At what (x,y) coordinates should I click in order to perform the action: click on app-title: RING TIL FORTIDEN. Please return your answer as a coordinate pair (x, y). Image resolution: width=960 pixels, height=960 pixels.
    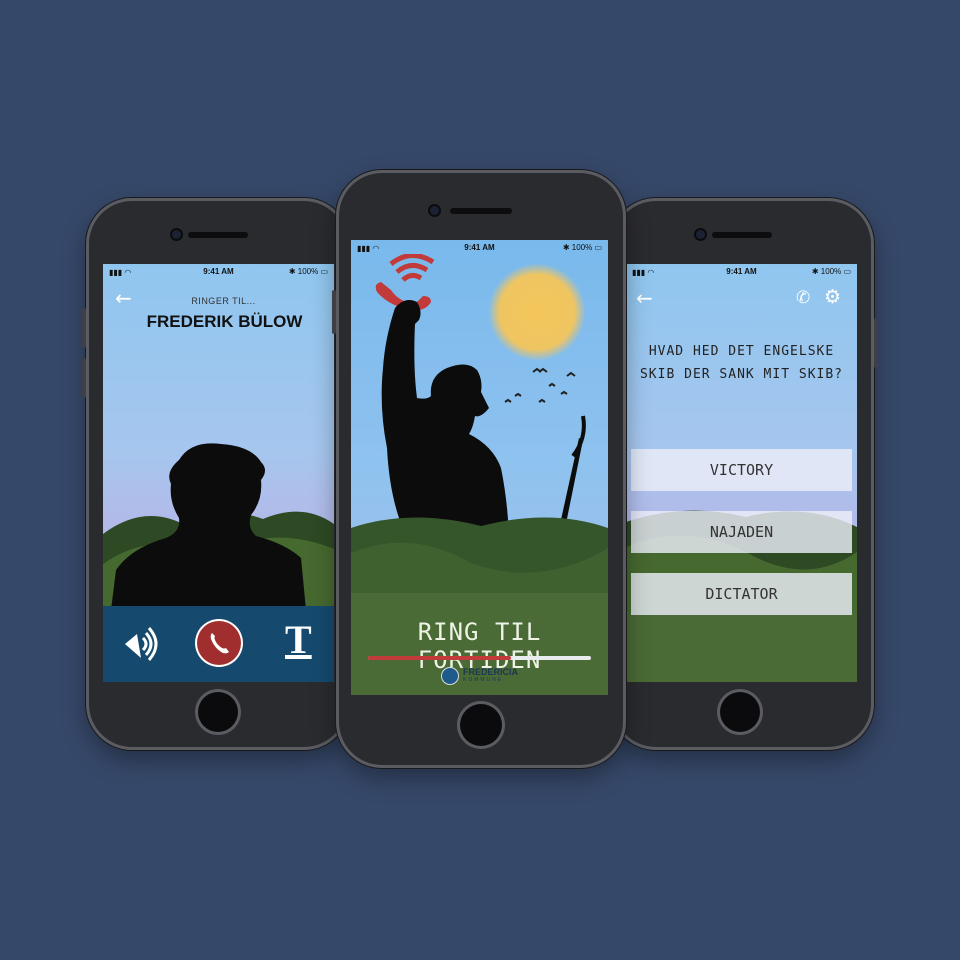
    Looking at the image, I should click on (479, 646).